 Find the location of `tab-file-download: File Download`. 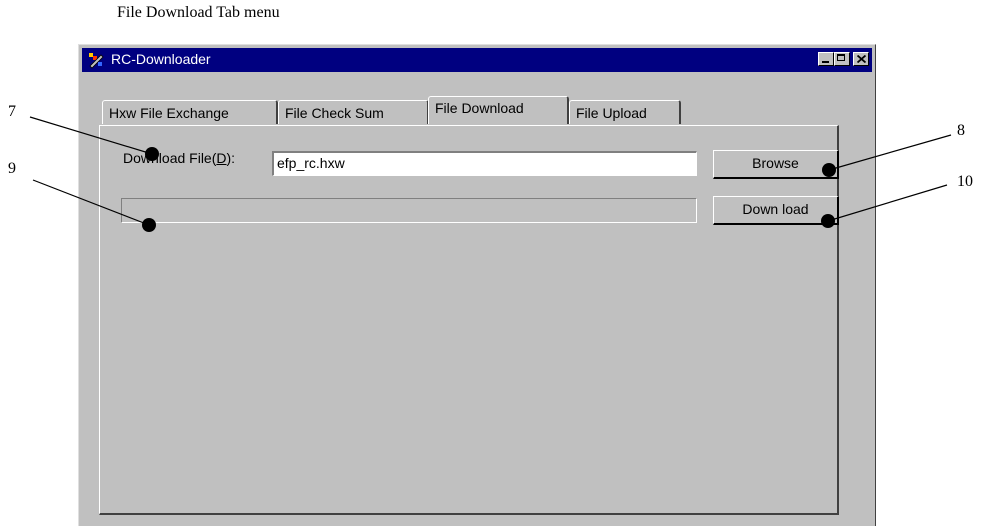

tab-file-download: File Download is located at coordinates (498, 110).